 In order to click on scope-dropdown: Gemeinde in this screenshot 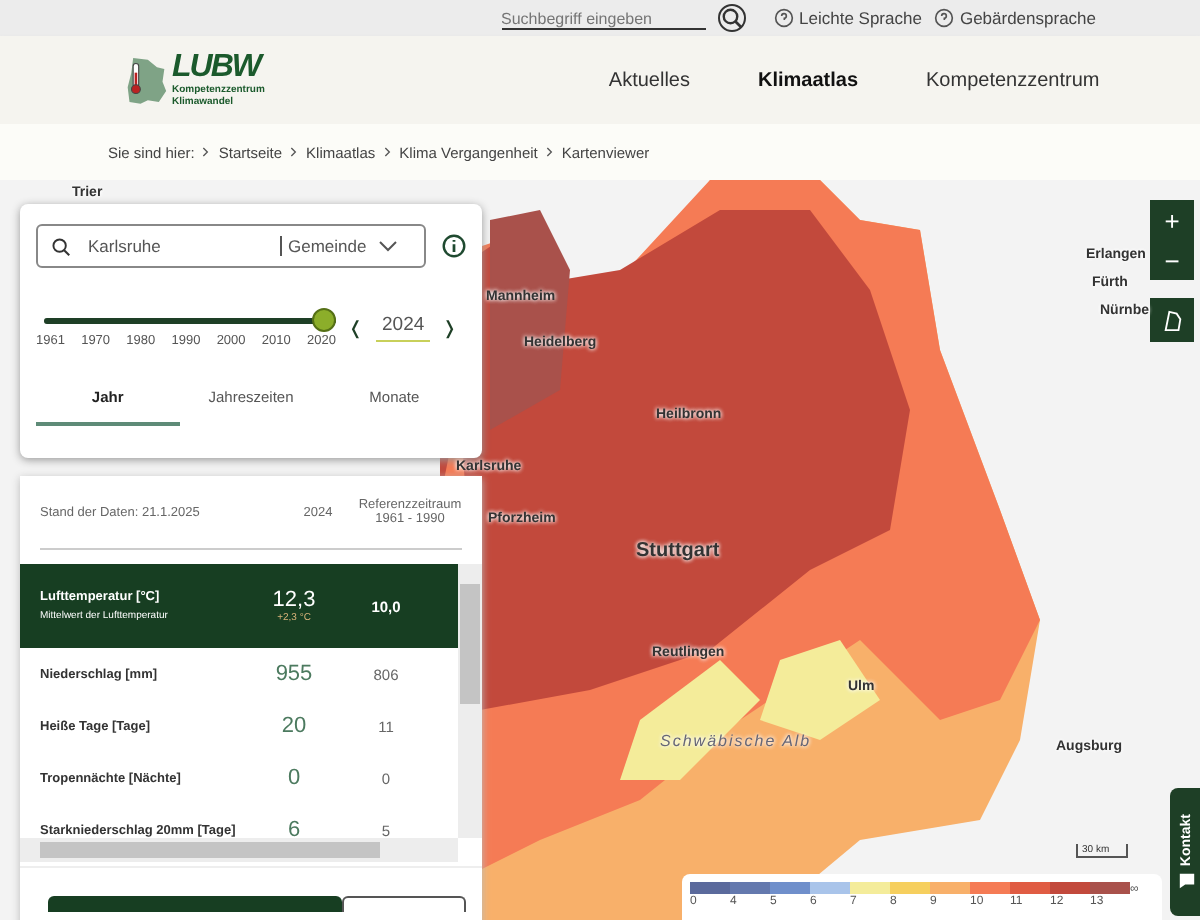, I will do `click(339, 246)`.